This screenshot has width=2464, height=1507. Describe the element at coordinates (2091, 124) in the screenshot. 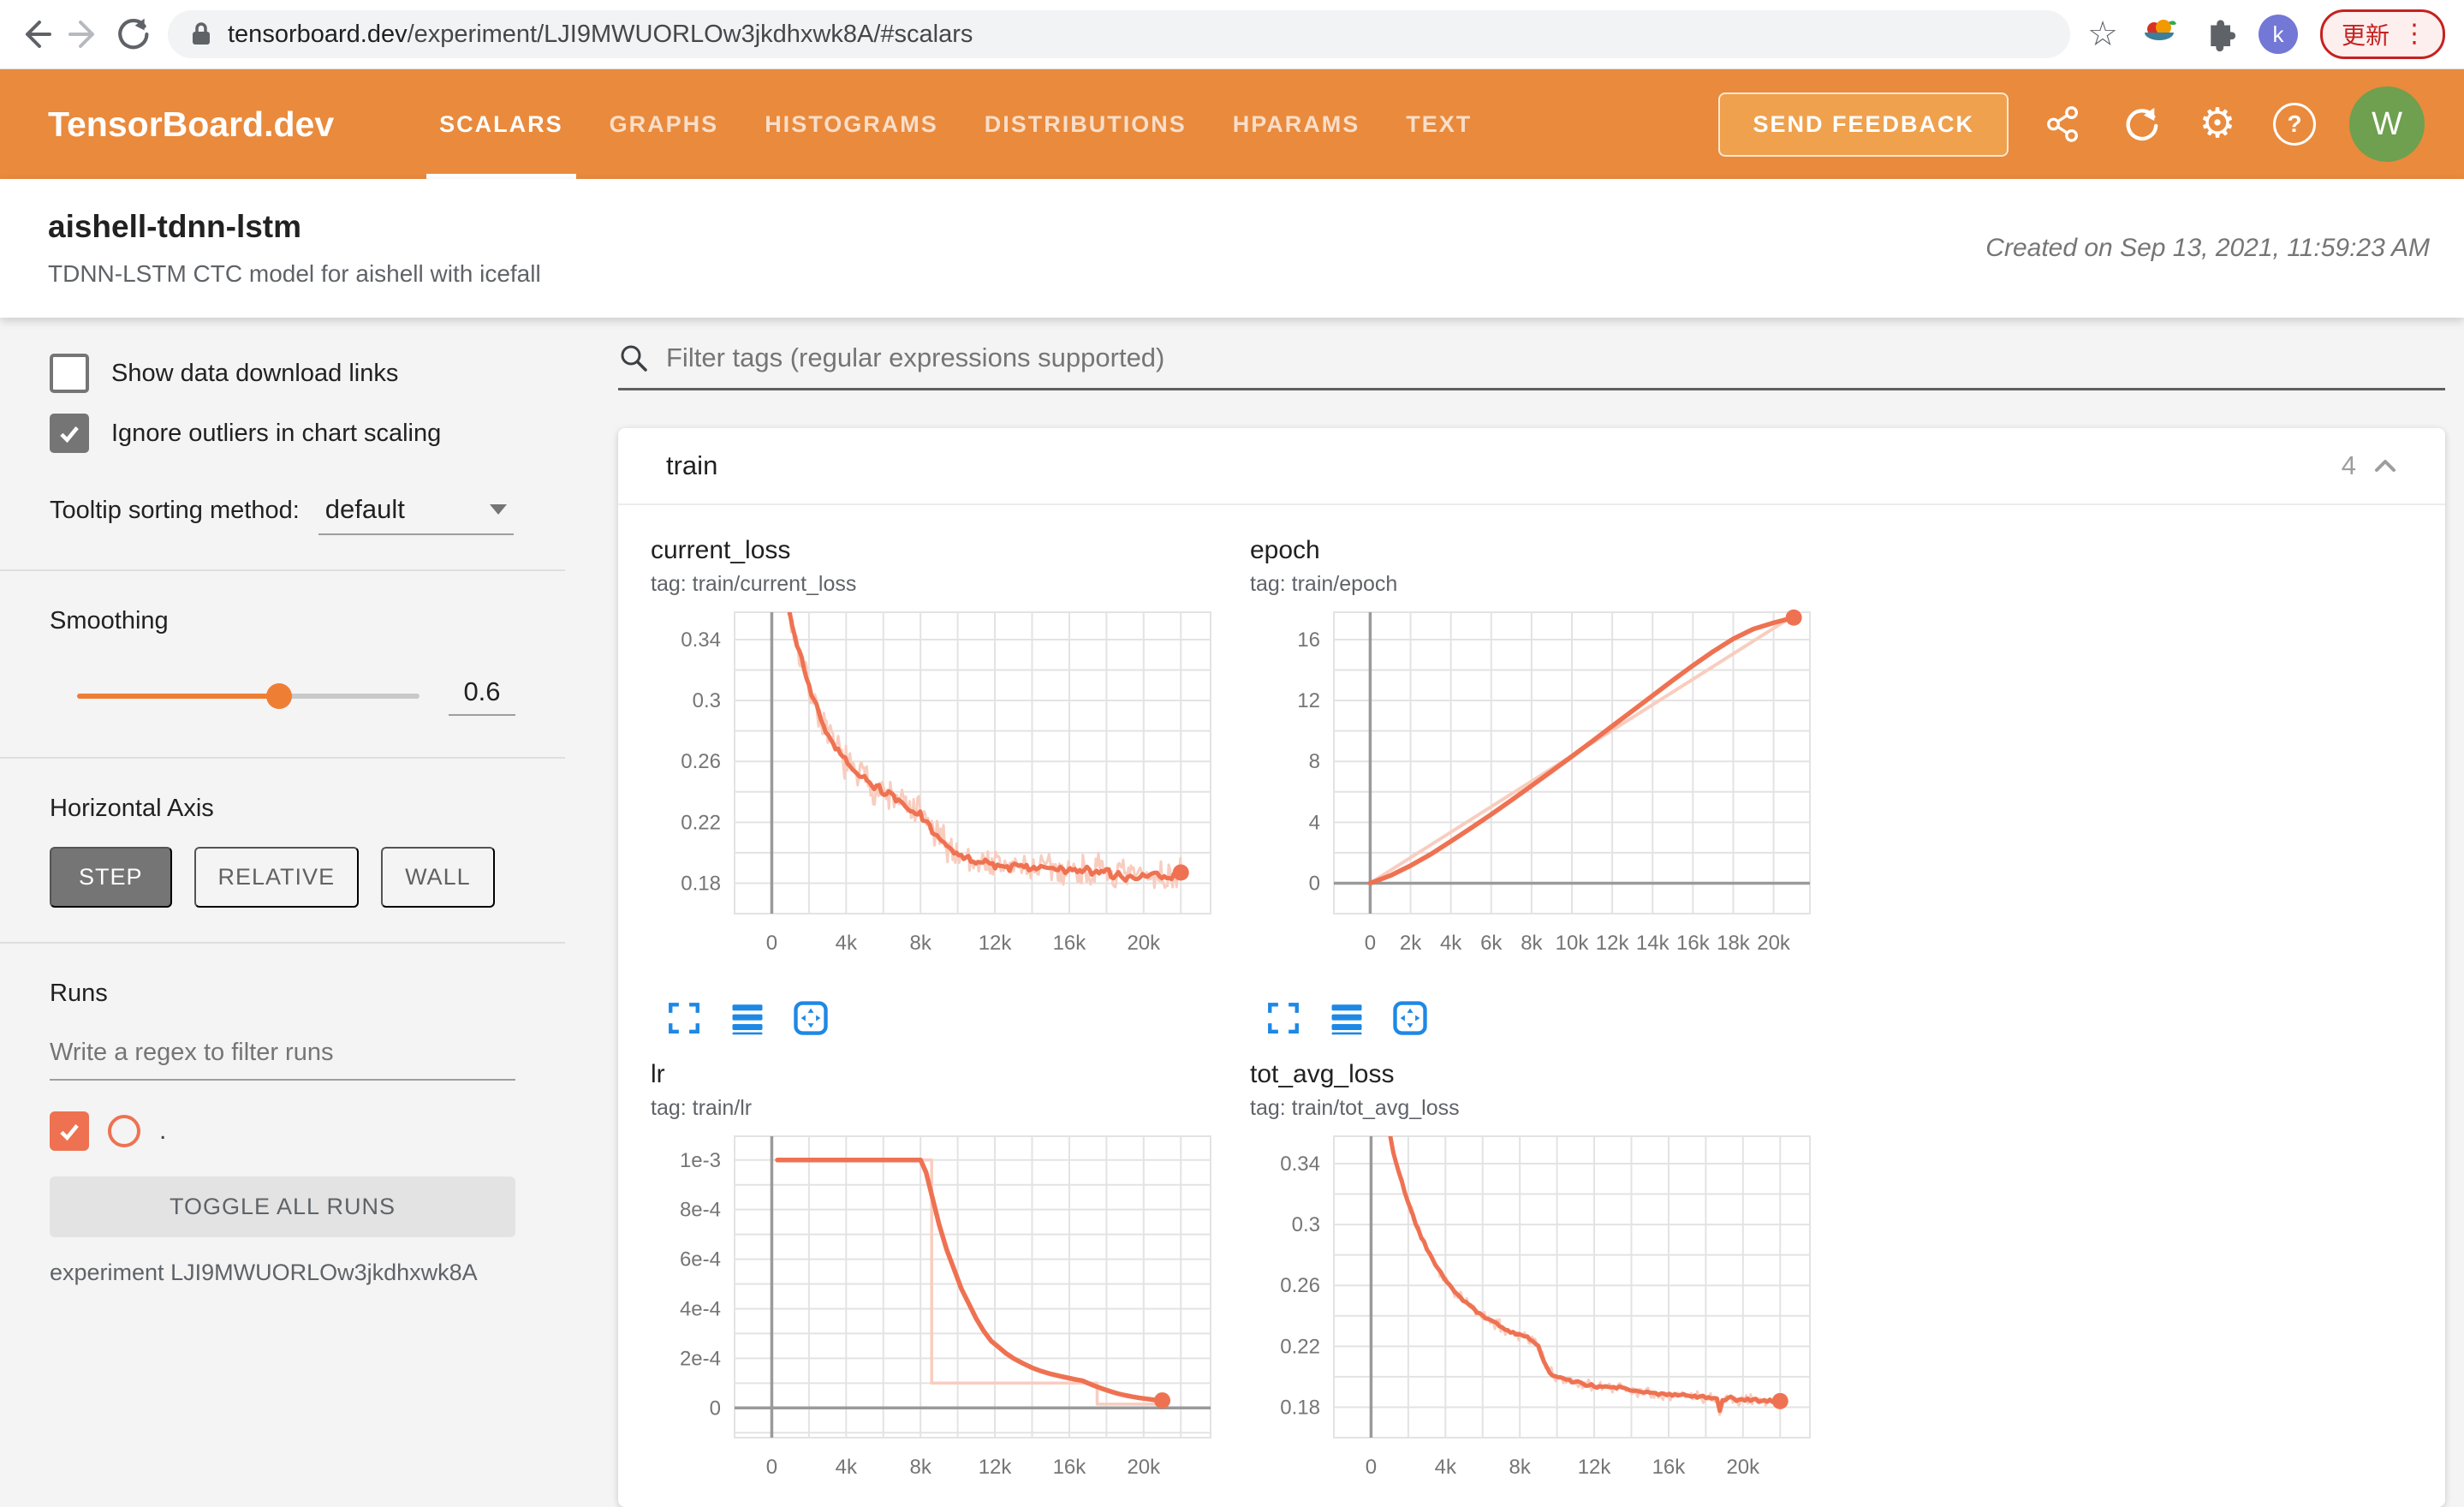

I see `header-actions: SEND FEEDBACK ⚙ ? W` at that location.